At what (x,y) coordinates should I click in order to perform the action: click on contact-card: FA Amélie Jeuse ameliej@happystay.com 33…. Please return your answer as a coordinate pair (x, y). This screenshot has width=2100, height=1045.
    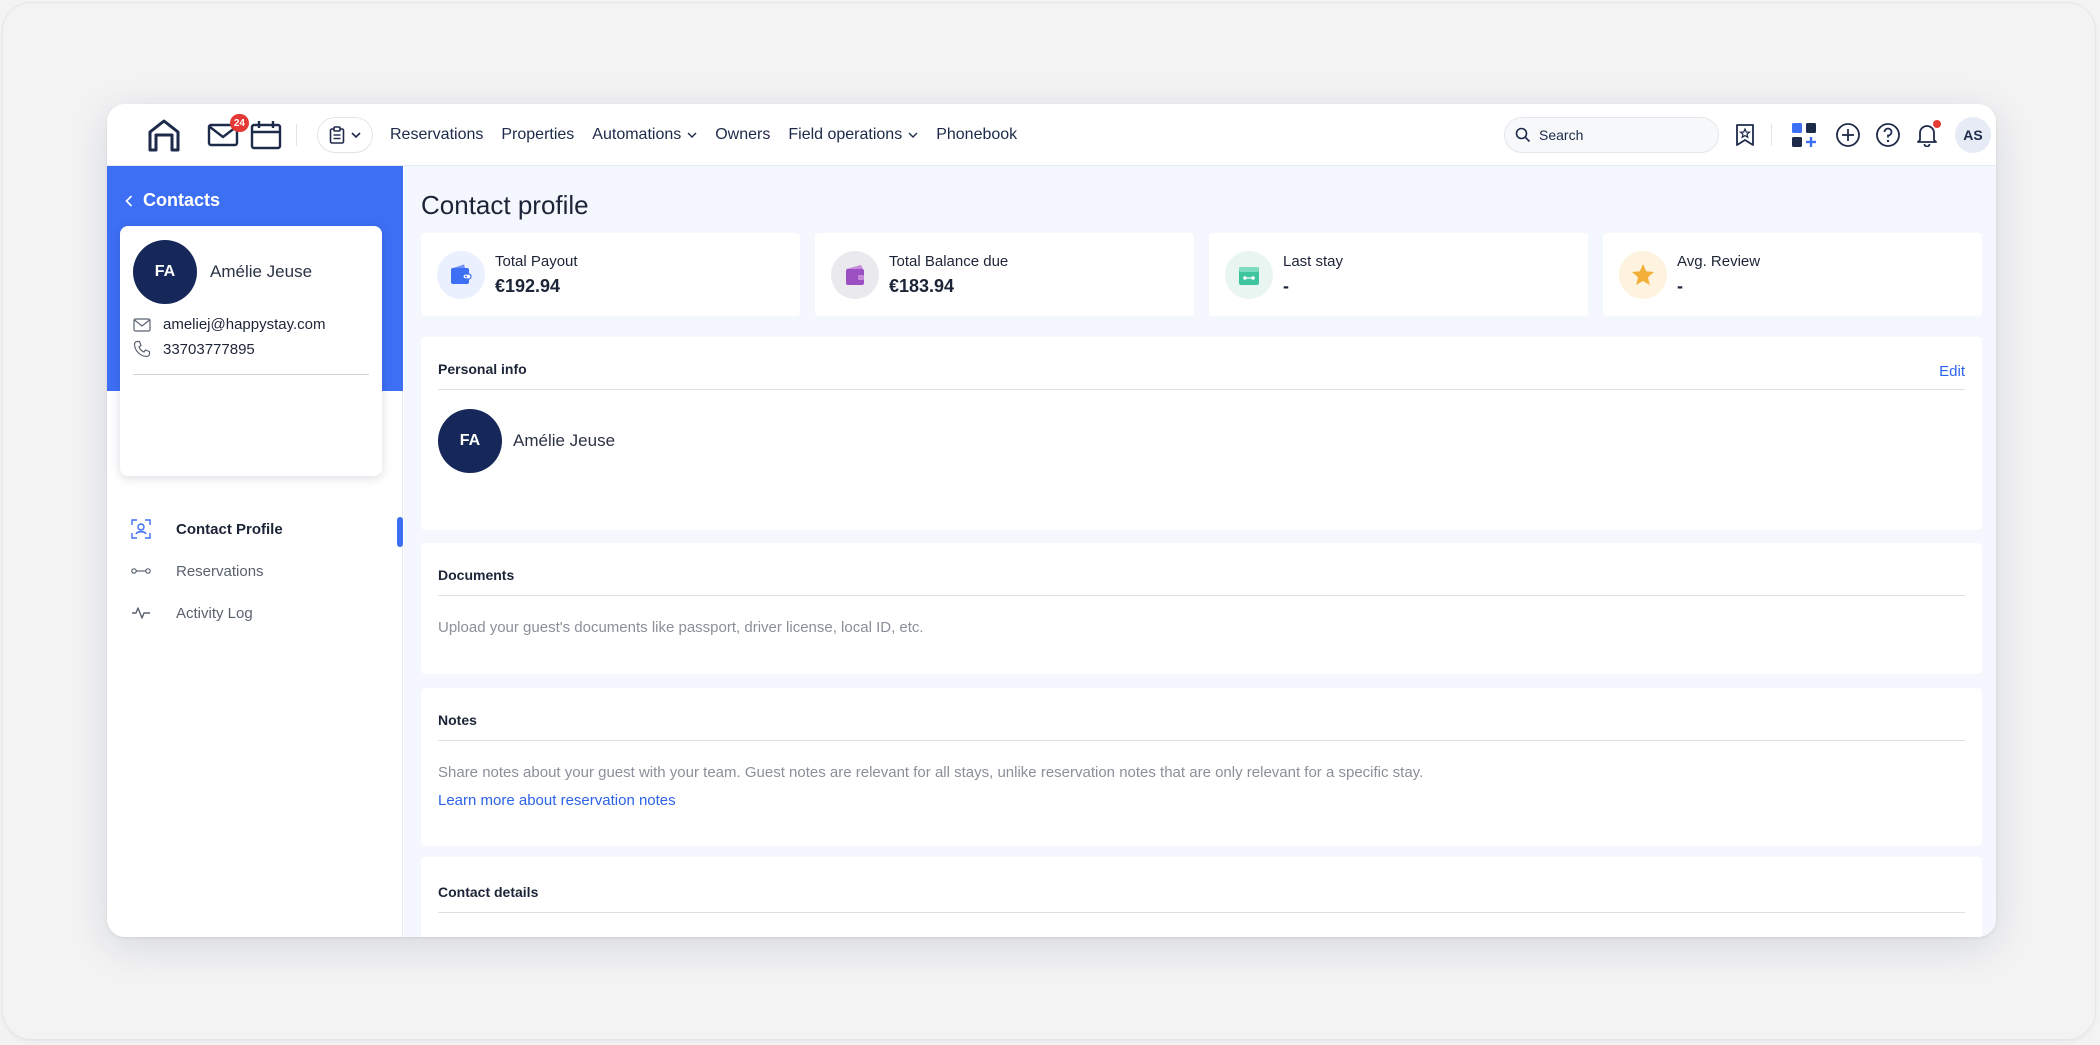
    Looking at the image, I should click on (251, 351).